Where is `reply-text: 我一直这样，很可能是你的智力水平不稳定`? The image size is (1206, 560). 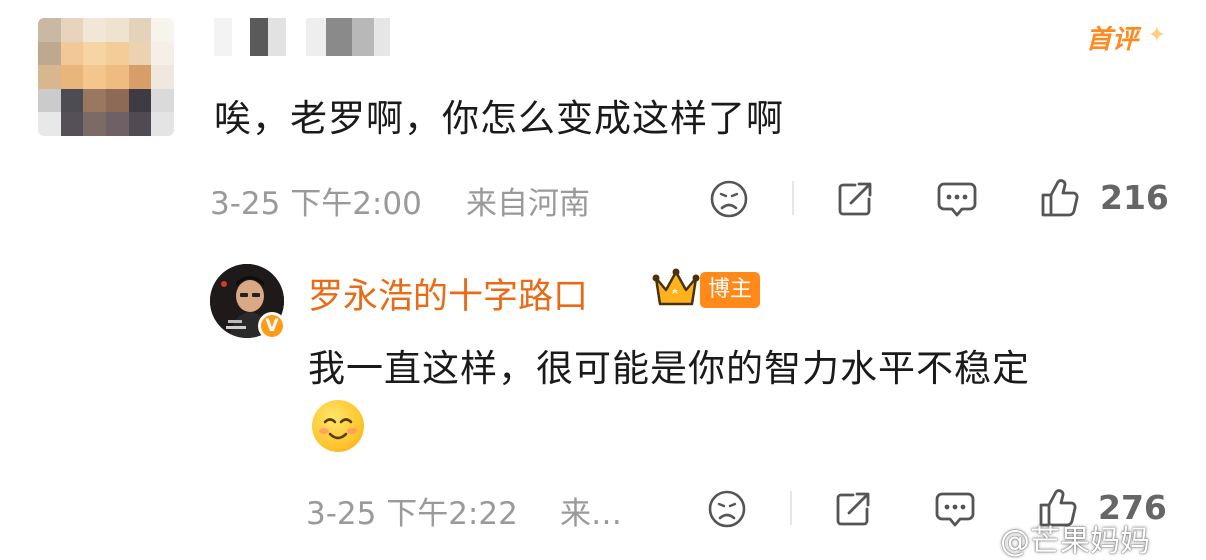 reply-text: 我一直这样，很可能是你的智力水平不稳定 is located at coordinates (669, 368).